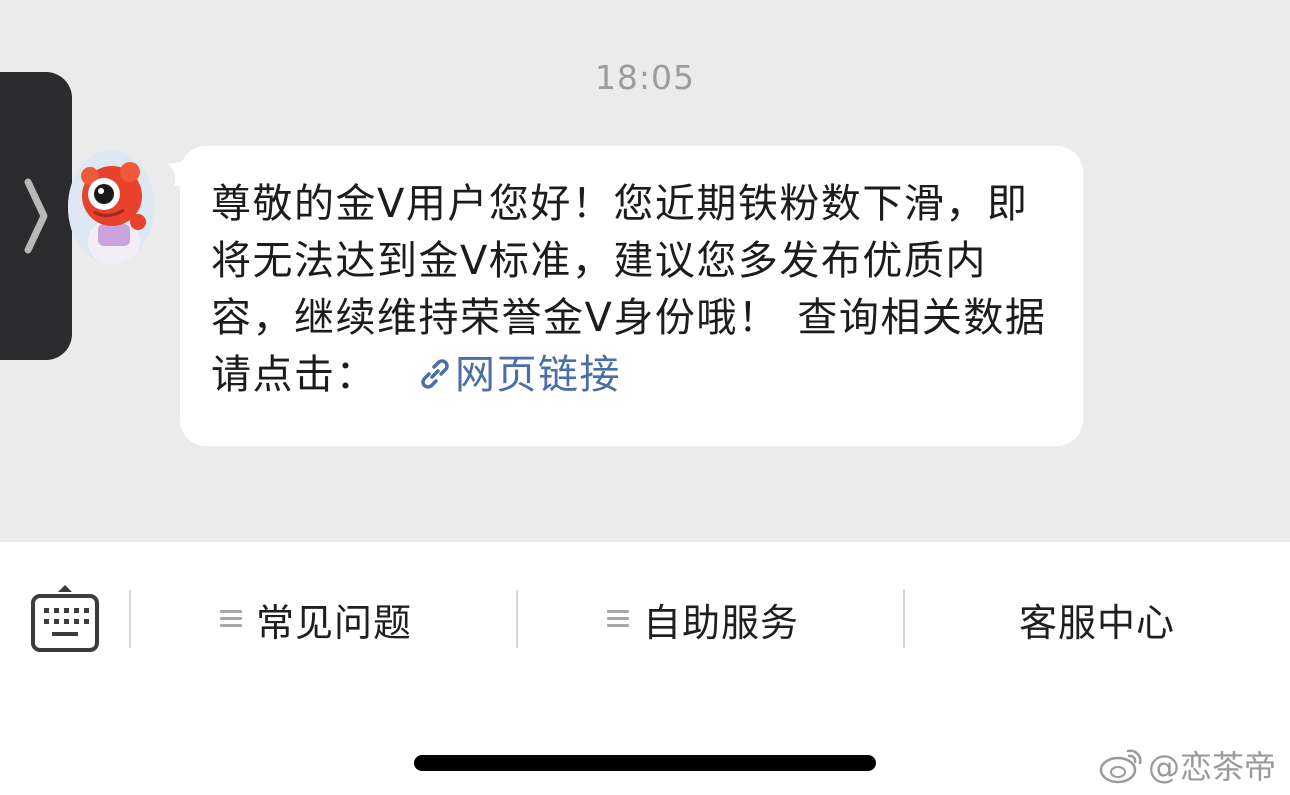  I want to click on avatar, so click(111, 207).